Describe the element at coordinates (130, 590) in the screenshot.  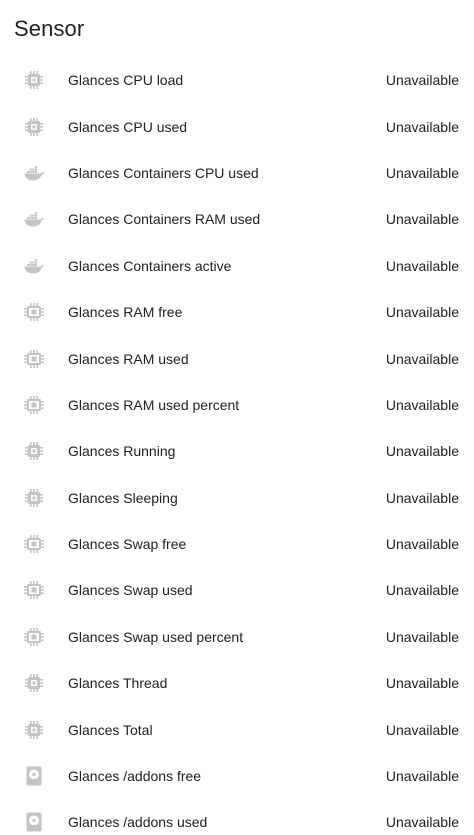
I see `entity-name: Glances Swap used` at that location.